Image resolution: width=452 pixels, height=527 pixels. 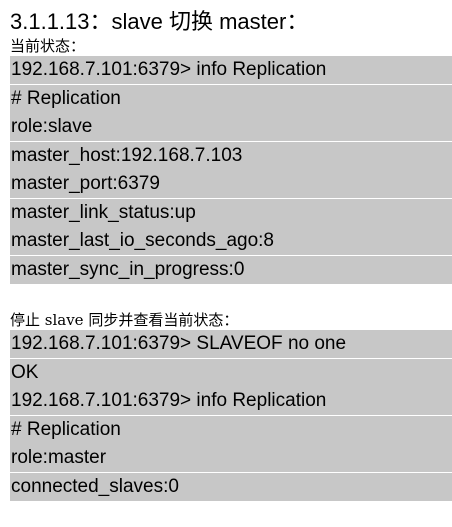 I want to click on code-line: master_link_status:up, so click(x=231, y=212).